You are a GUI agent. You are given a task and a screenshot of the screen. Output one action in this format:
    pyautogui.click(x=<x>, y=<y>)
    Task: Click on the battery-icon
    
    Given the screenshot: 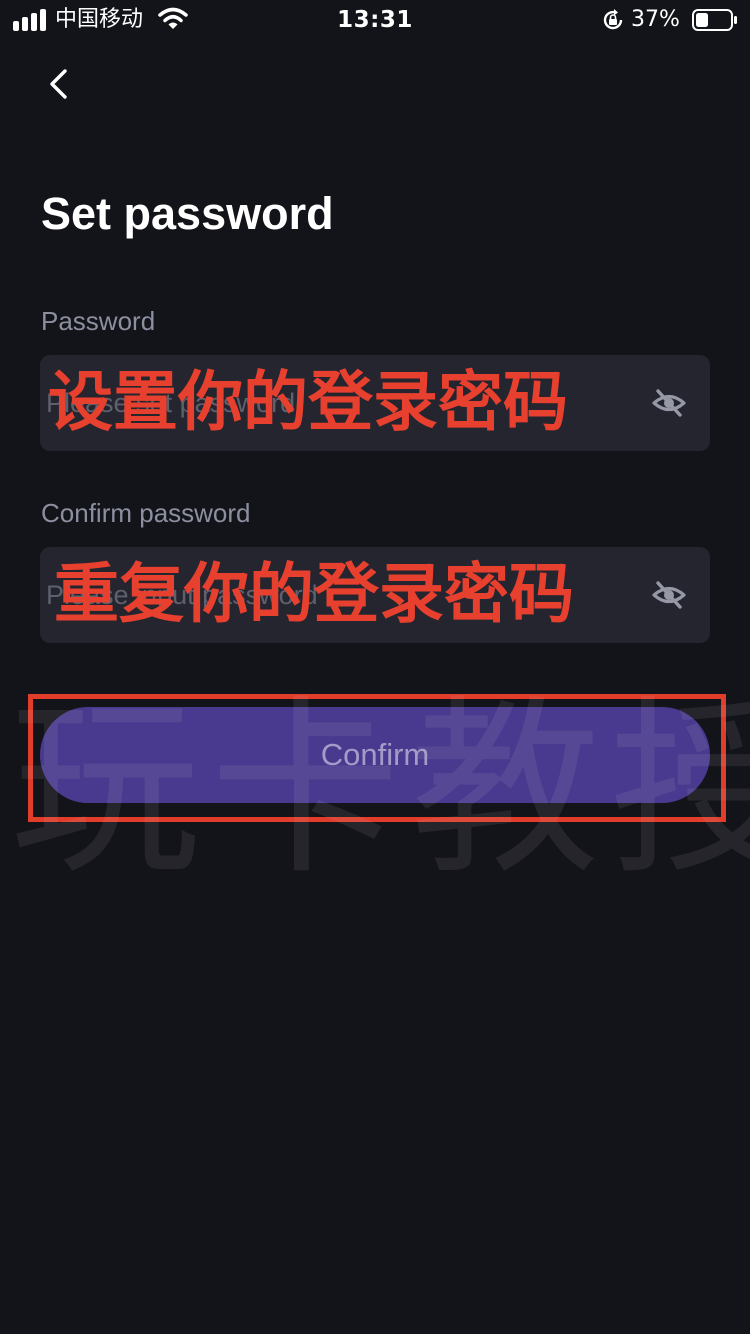 What is the action you would take?
    pyautogui.click(x=714, y=20)
    